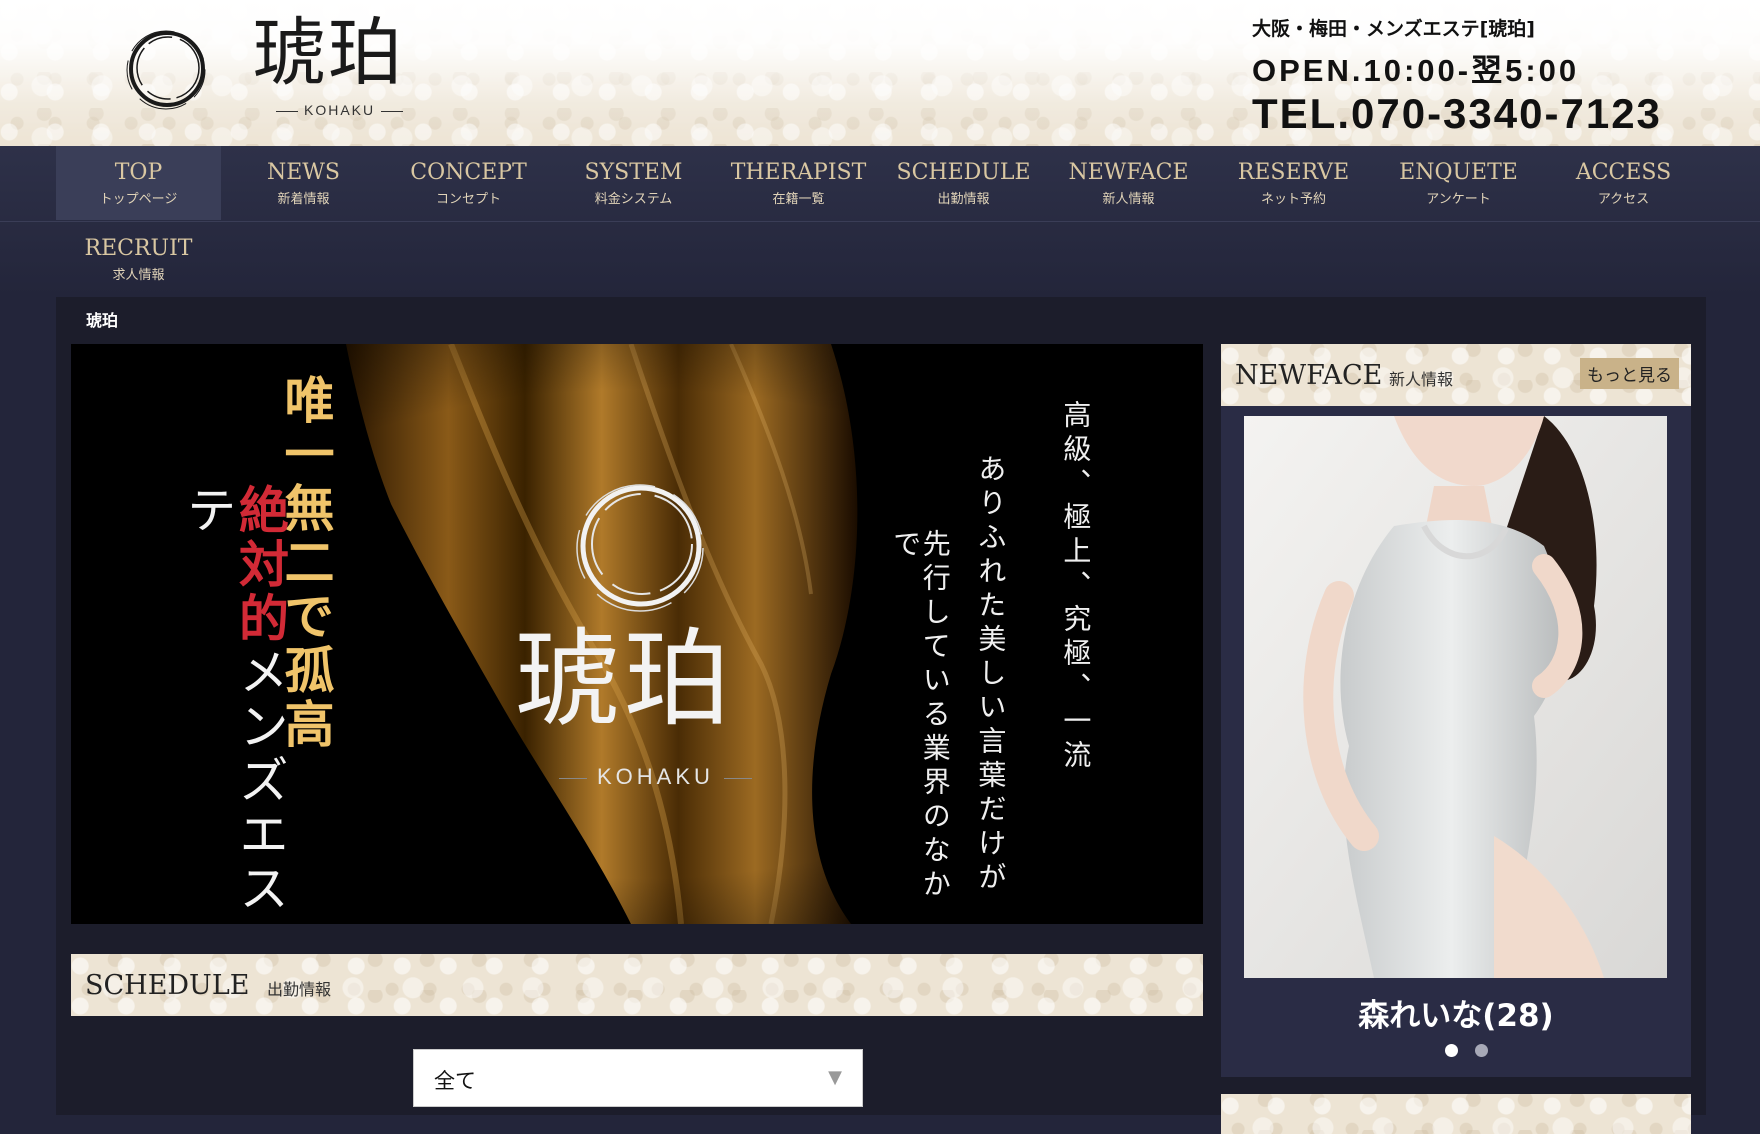 This screenshot has width=1760, height=1134. I want to click on nav-label: THERAPIST, so click(798, 172).